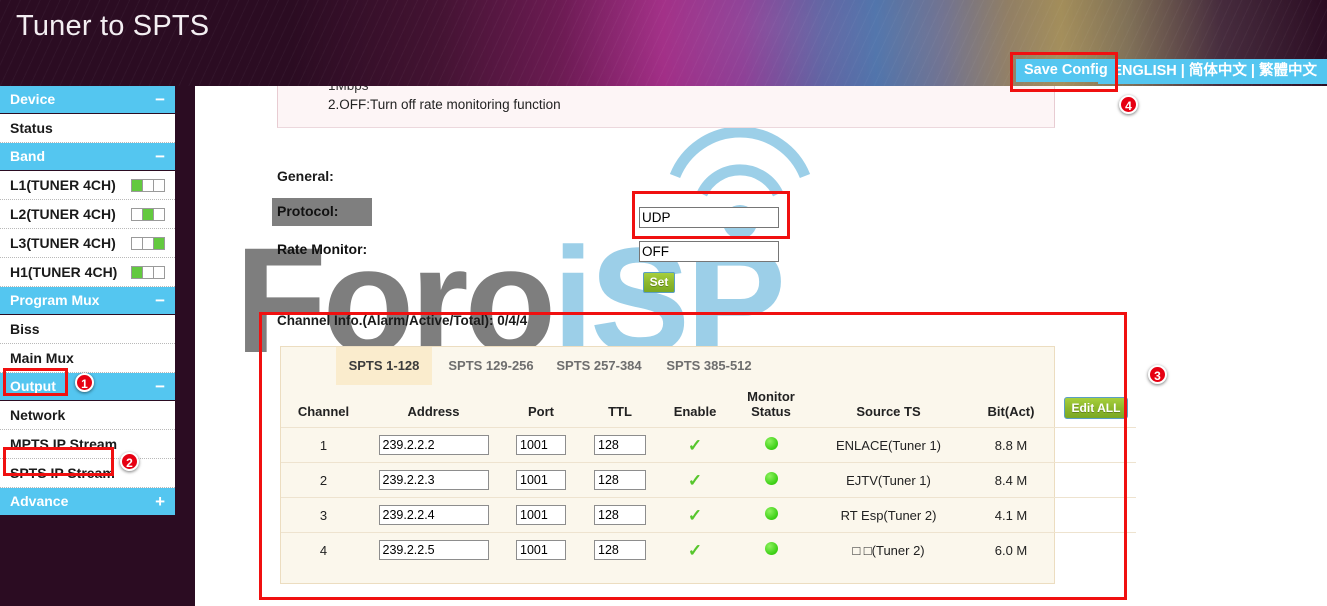  I want to click on help-line-2: 2.OFF:Turn off rate monitoring function, so click(444, 104).